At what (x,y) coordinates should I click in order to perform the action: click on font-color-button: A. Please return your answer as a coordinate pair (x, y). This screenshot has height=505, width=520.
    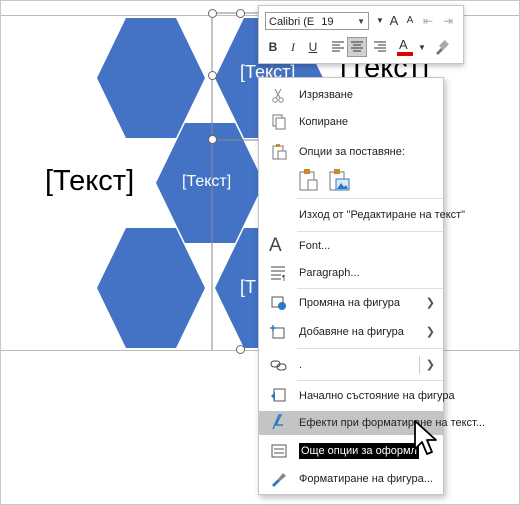
    Looking at the image, I should click on (405, 47).